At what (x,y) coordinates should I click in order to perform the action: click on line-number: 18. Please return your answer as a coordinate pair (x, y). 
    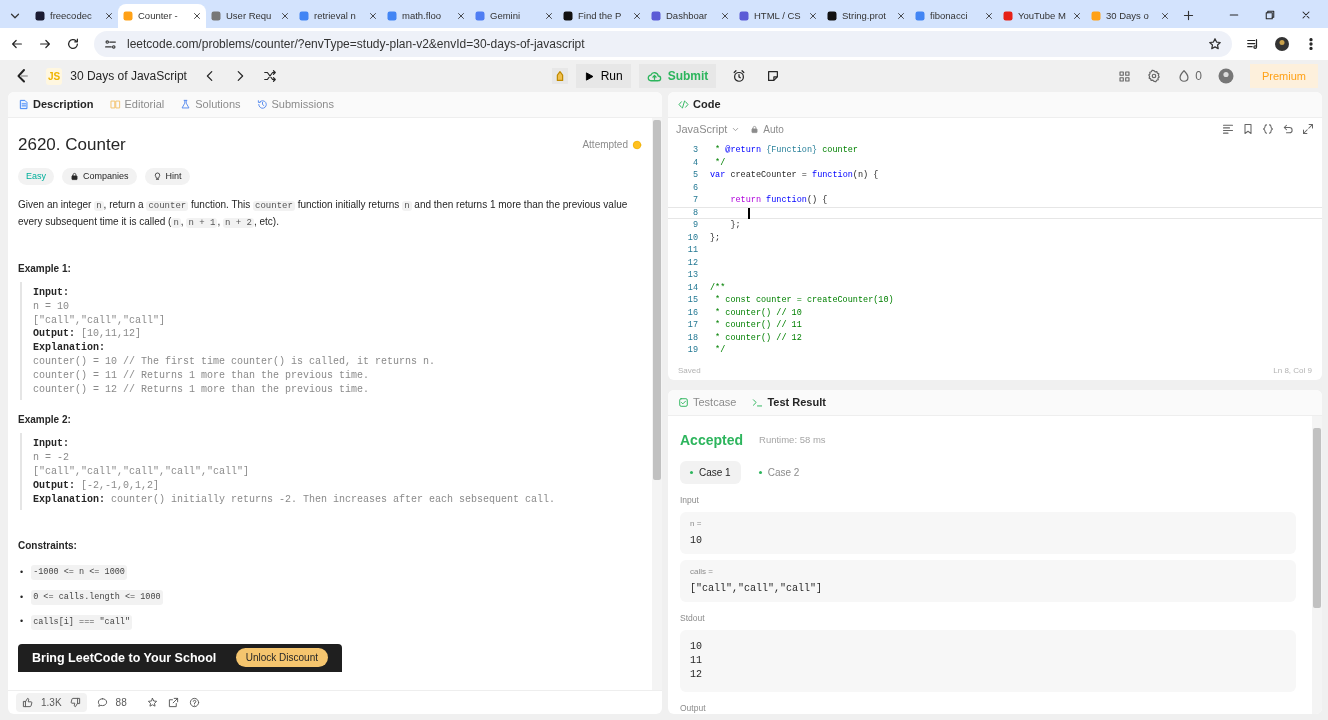
    Looking at the image, I should click on (692, 337).